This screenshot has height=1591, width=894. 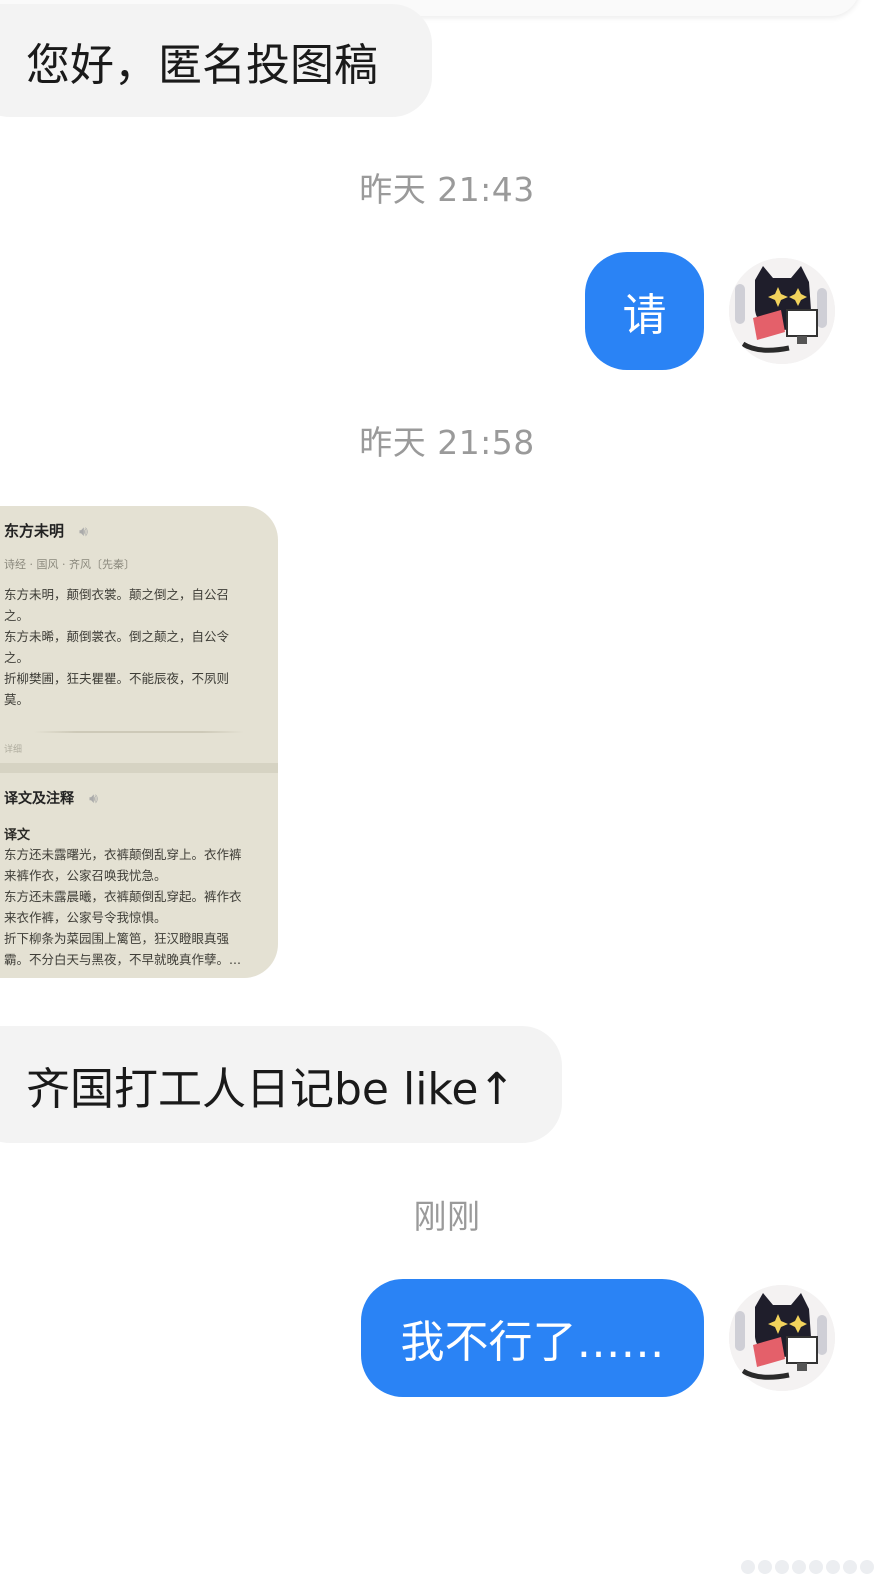 I want to click on timestamp: 昨天 21:43, so click(x=447, y=189).